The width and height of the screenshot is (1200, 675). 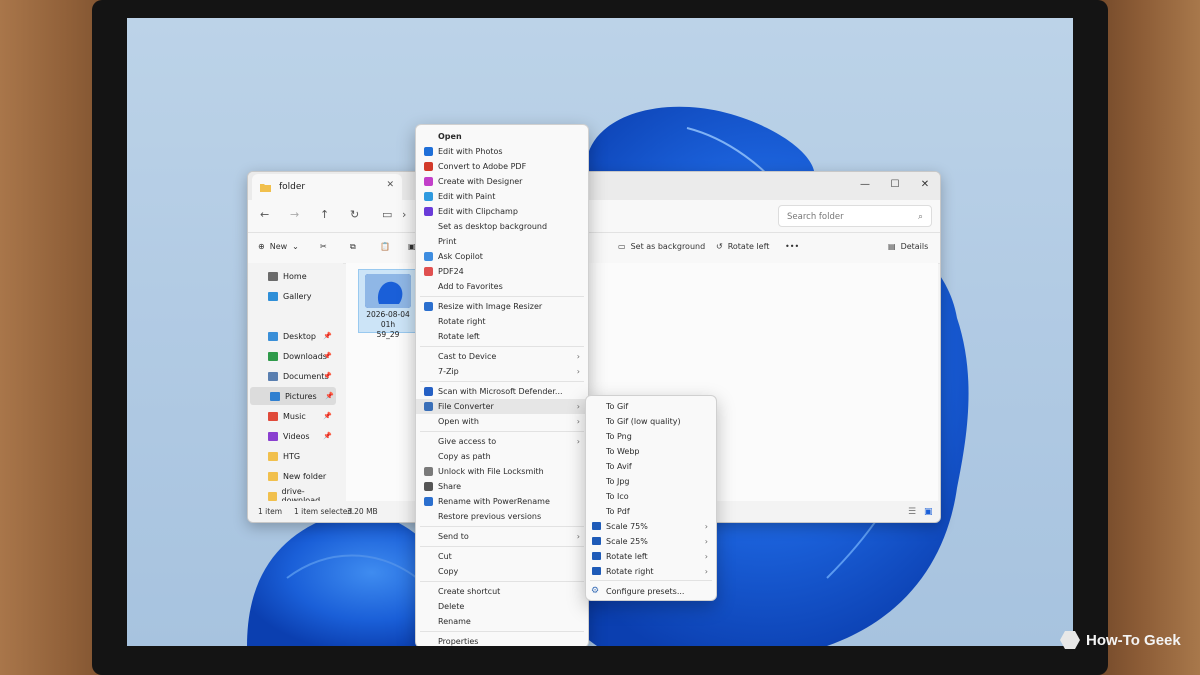 I want to click on menu-item-share: Share, so click(x=502, y=486).